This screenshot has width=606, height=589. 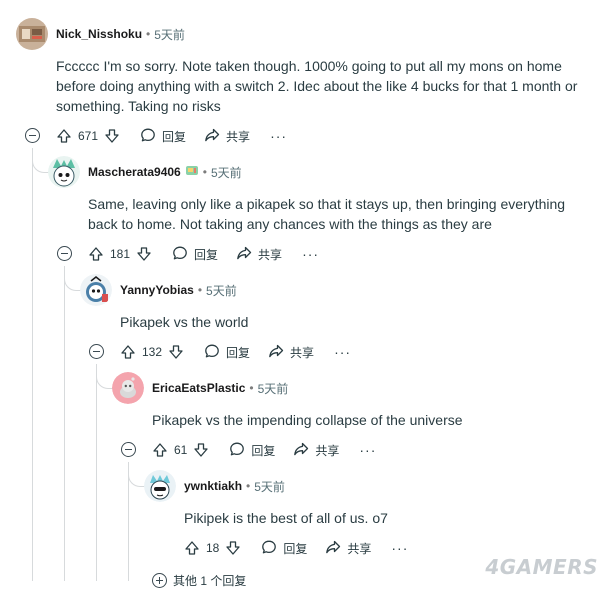 I want to click on vote-score: 132, so click(x=152, y=352).